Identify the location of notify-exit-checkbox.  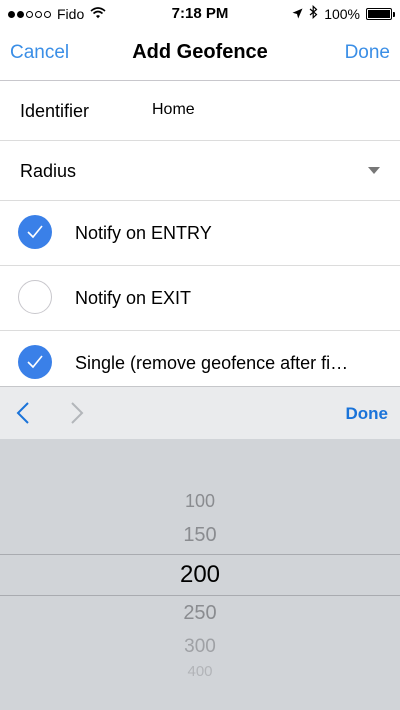
(35, 297).